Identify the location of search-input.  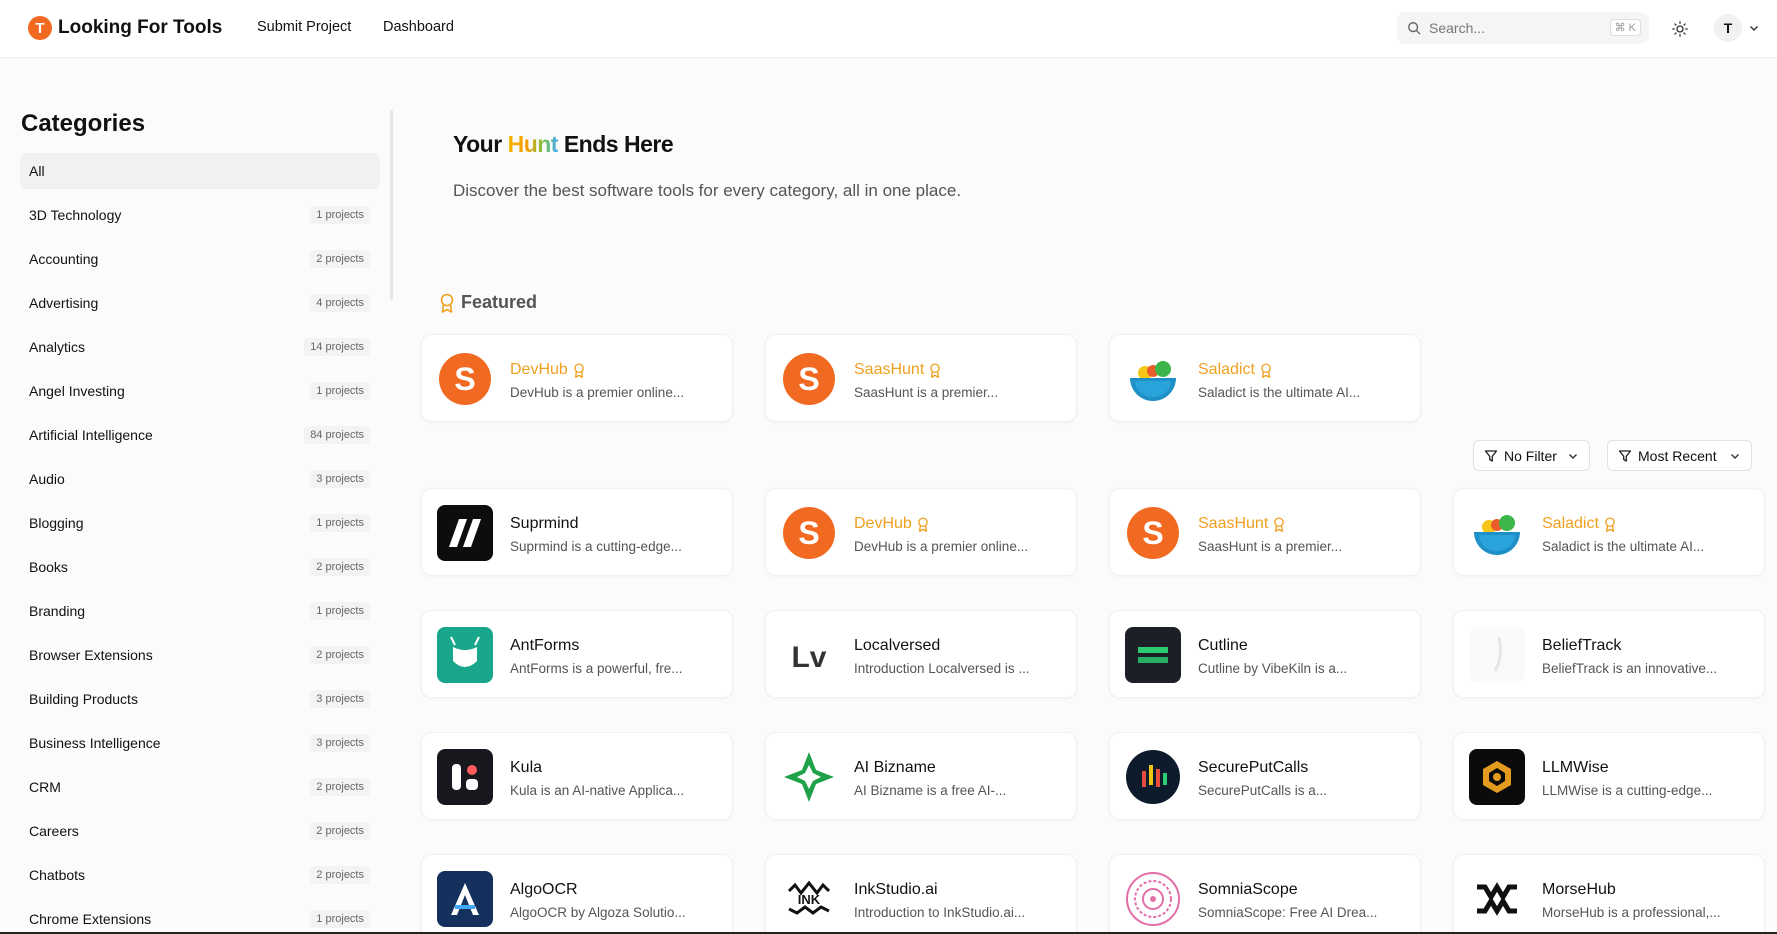
(1516, 28).